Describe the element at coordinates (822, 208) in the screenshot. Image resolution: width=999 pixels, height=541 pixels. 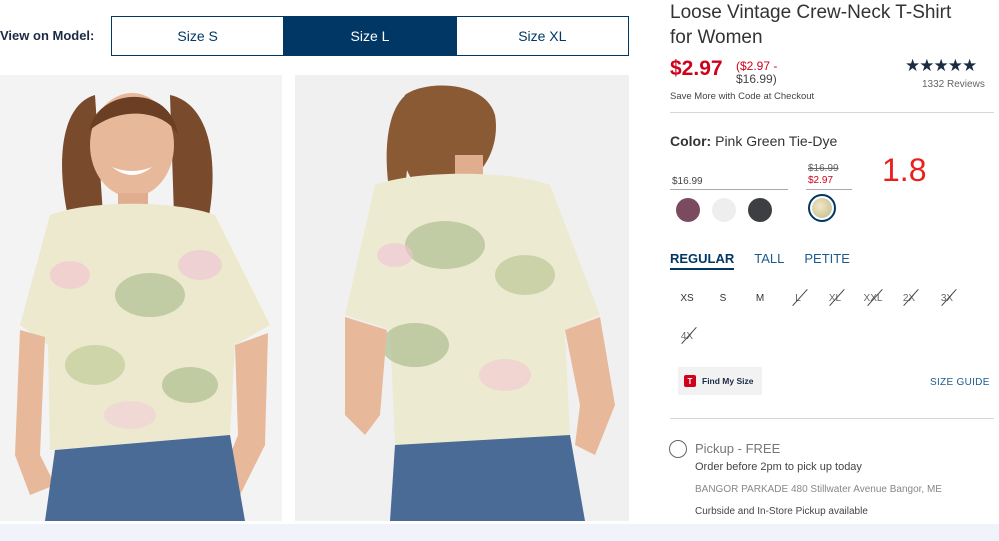
I see `swatch-tie-dye` at that location.